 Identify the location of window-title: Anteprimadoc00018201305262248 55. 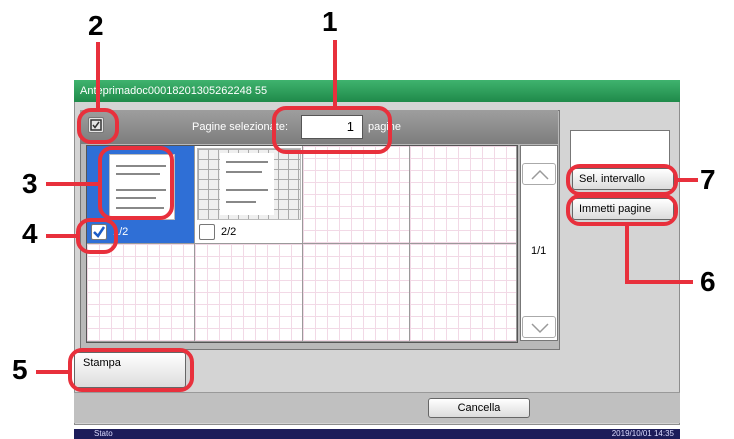
(377, 91).